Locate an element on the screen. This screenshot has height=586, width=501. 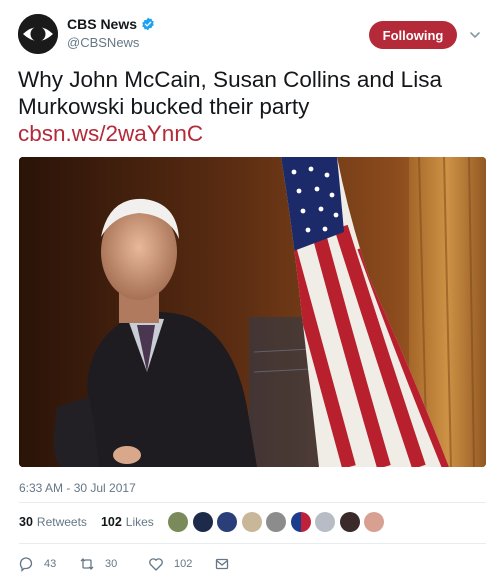
retweet-action: 30 is located at coordinates (113, 564).